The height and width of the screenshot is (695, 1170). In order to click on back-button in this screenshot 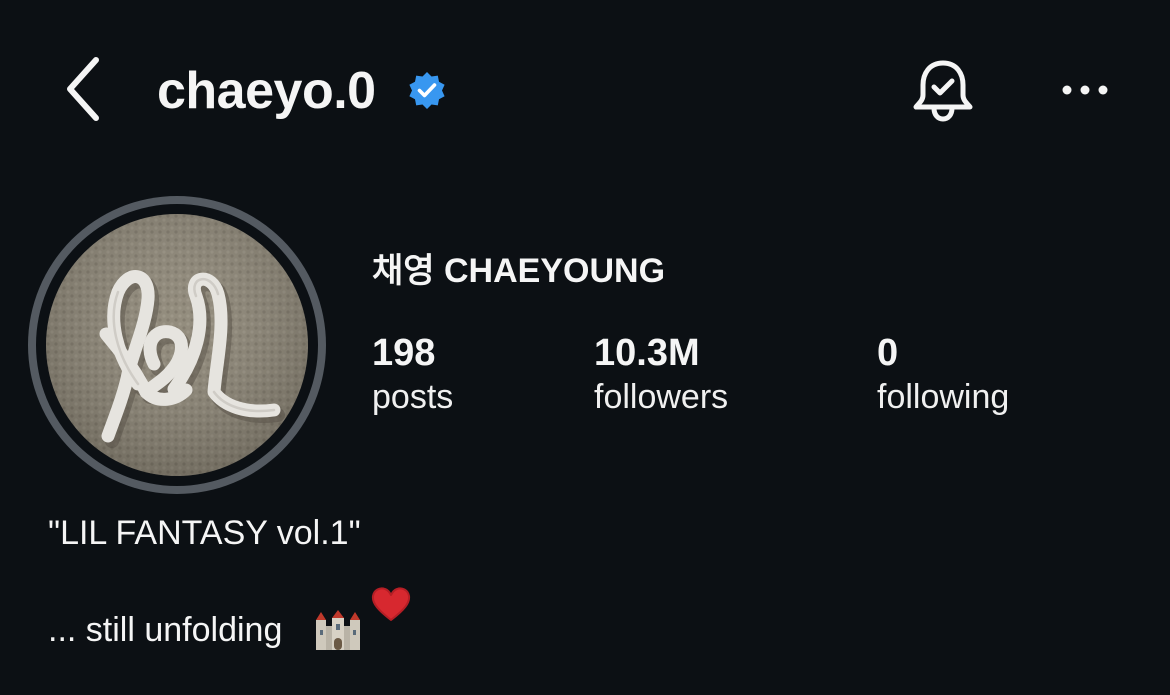, I will do `click(83, 89)`.